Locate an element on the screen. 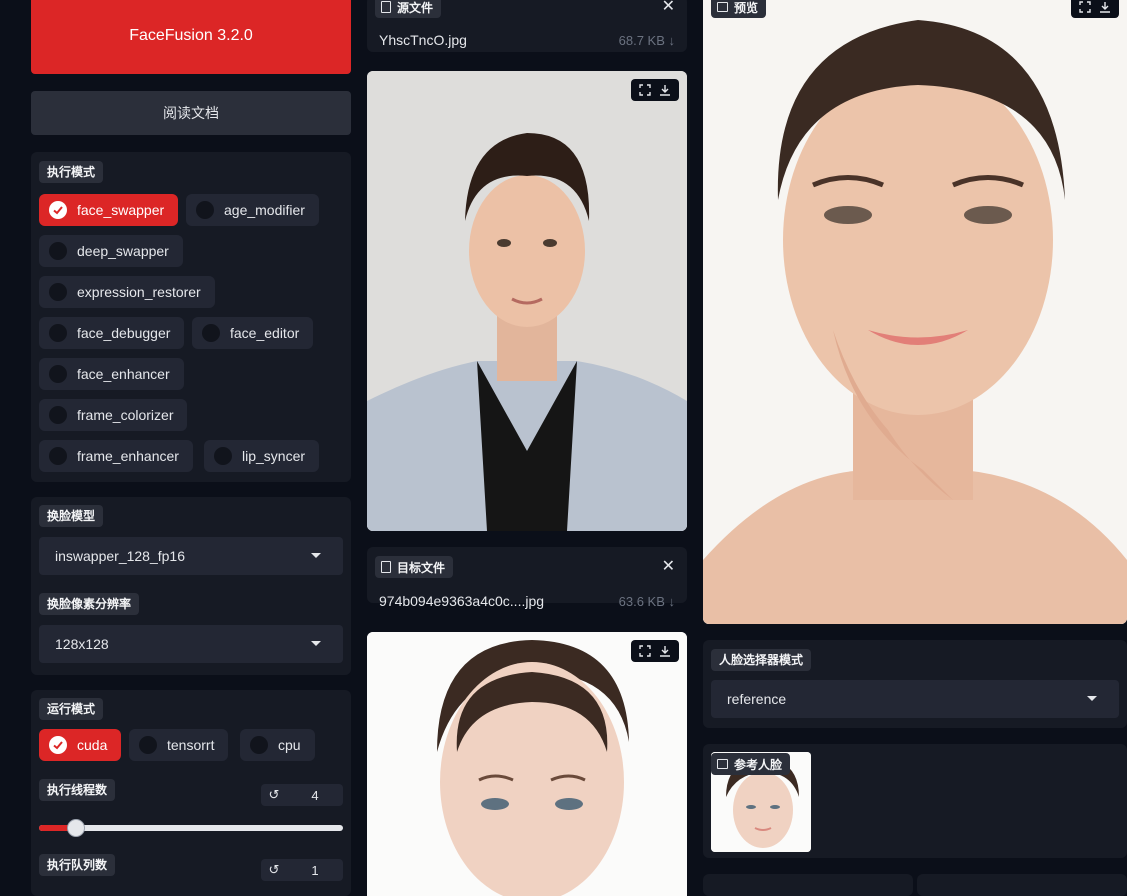 The height and width of the screenshot is (896, 1127). provider-tensorrt: tensorrt is located at coordinates (179, 745).